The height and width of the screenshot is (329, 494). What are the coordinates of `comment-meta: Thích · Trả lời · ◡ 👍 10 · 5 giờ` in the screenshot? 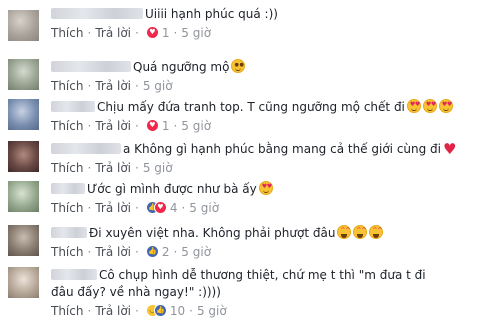 It's located at (268, 311).